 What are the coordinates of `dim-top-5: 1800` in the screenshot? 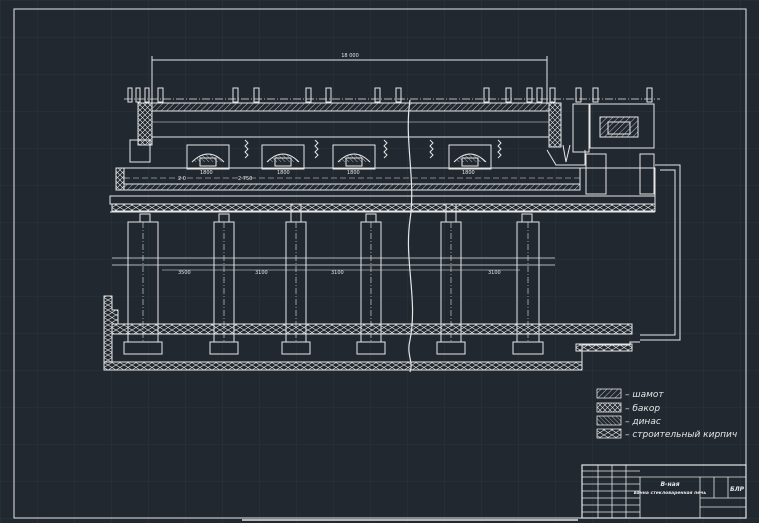 It's located at (468, 173).